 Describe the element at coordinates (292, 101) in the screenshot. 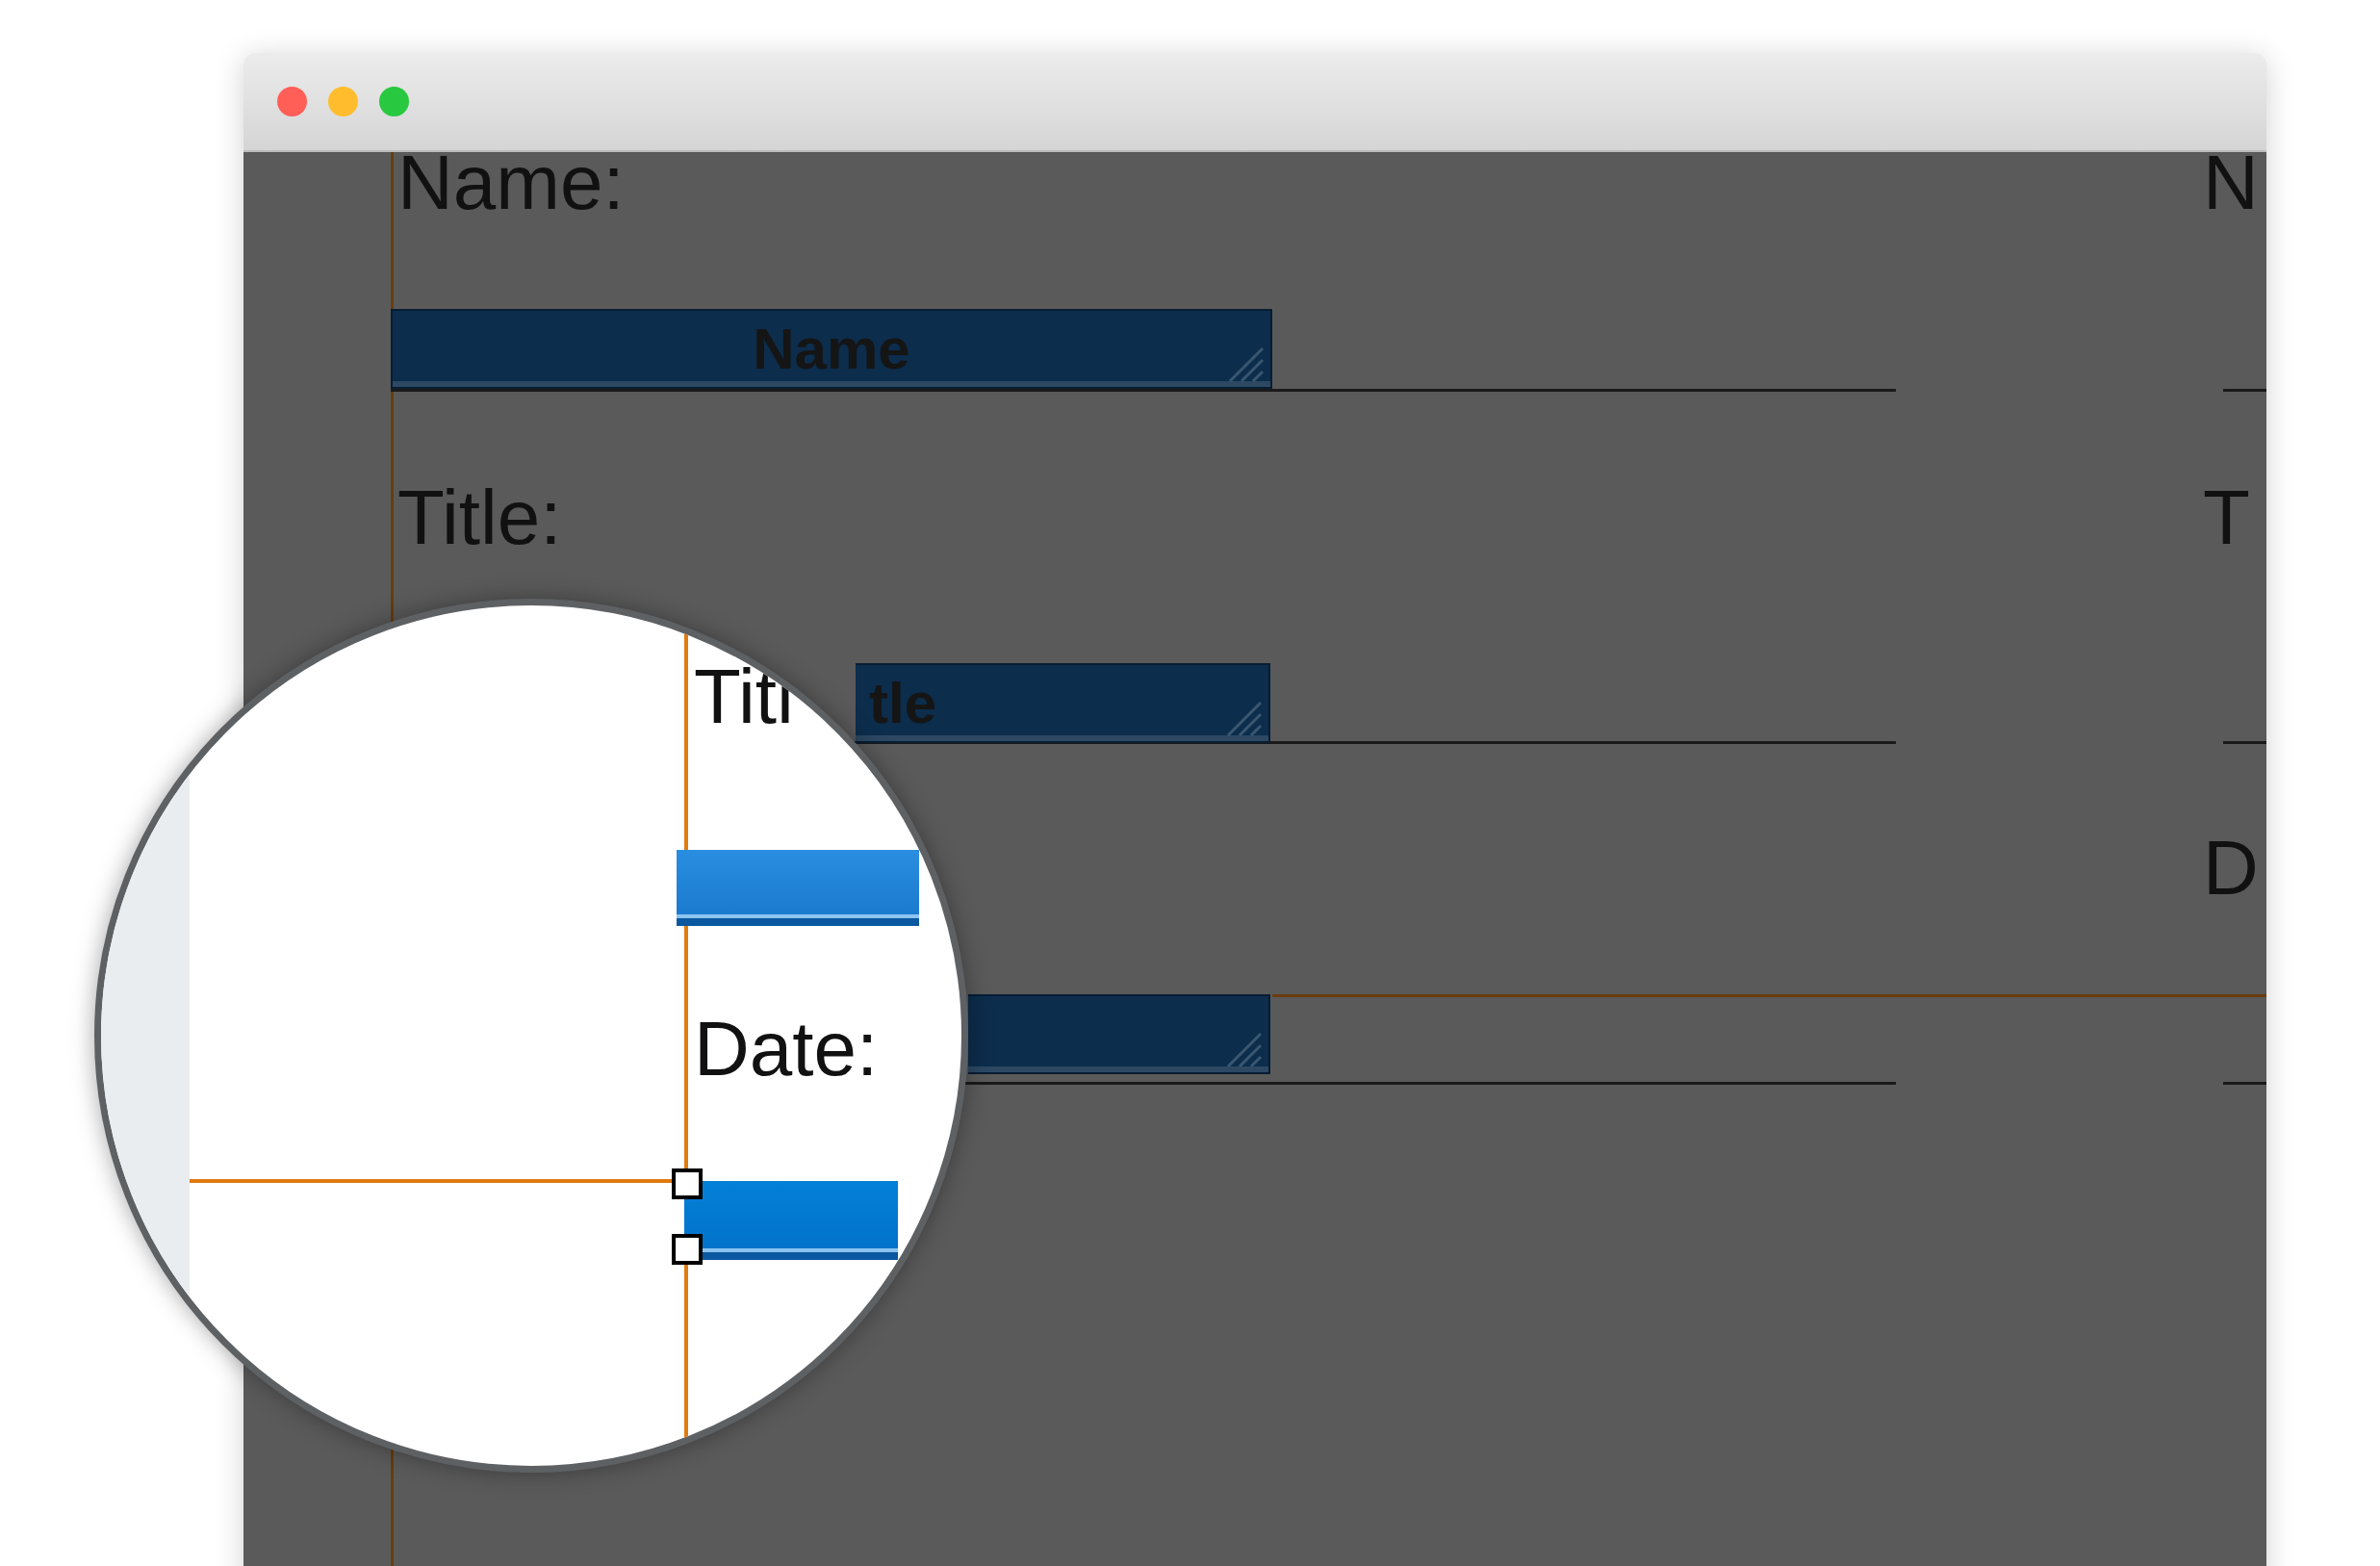

I see `close-button` at that location.